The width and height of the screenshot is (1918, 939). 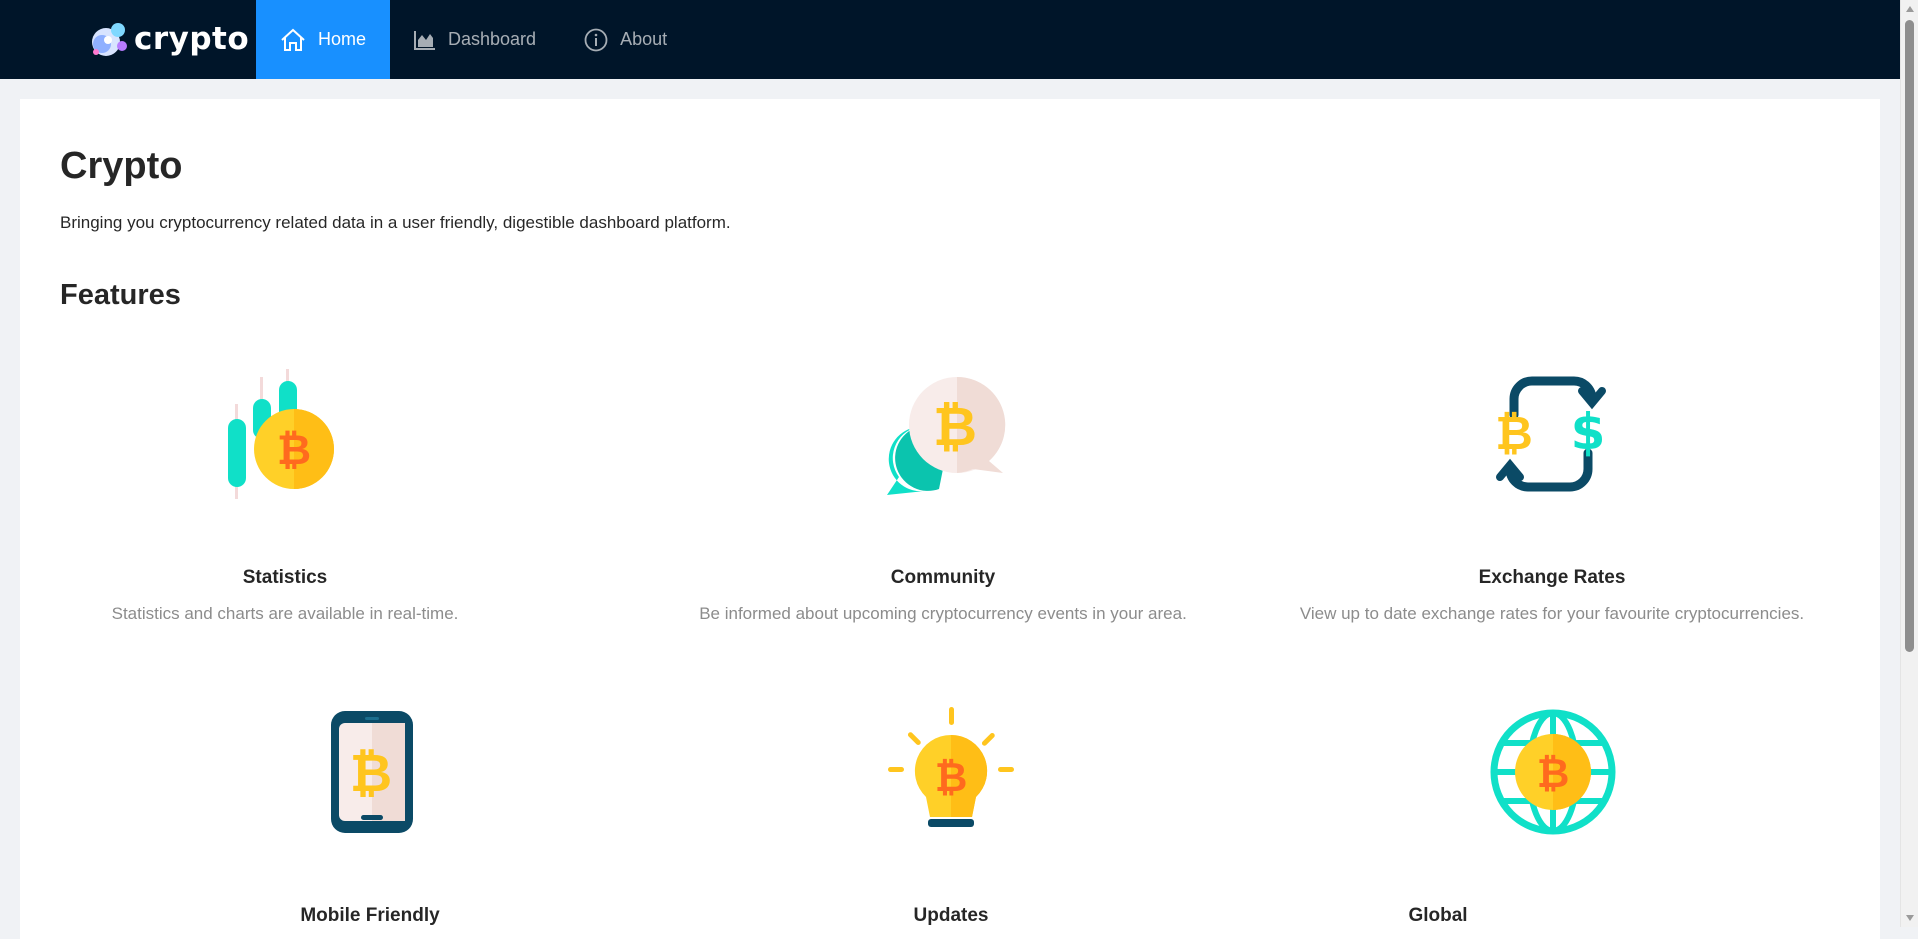 What do you see at coordinates (1552, 577) in the screenshot?
I see `feature-title: Exchange Rates` at bounding box center [1552, 577].